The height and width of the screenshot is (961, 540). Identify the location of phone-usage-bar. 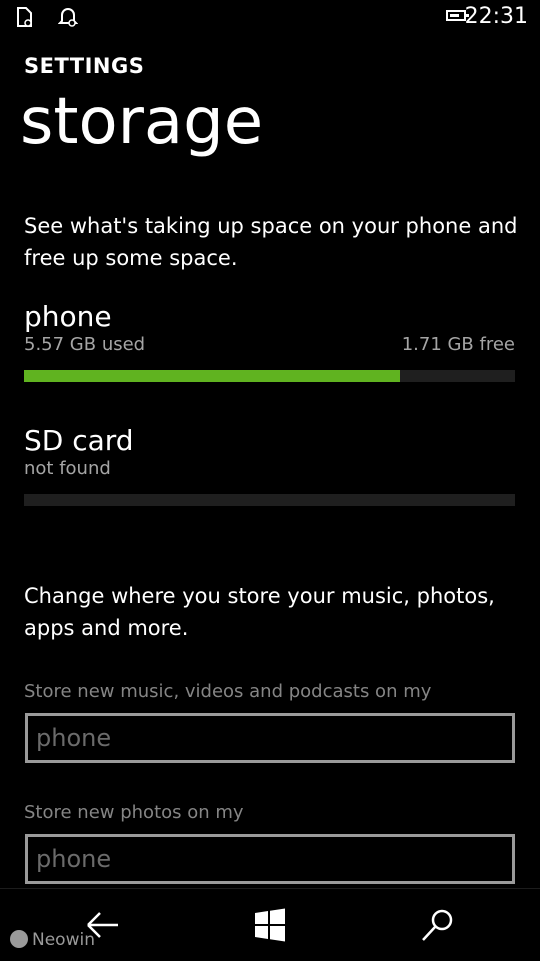
(269, 376).